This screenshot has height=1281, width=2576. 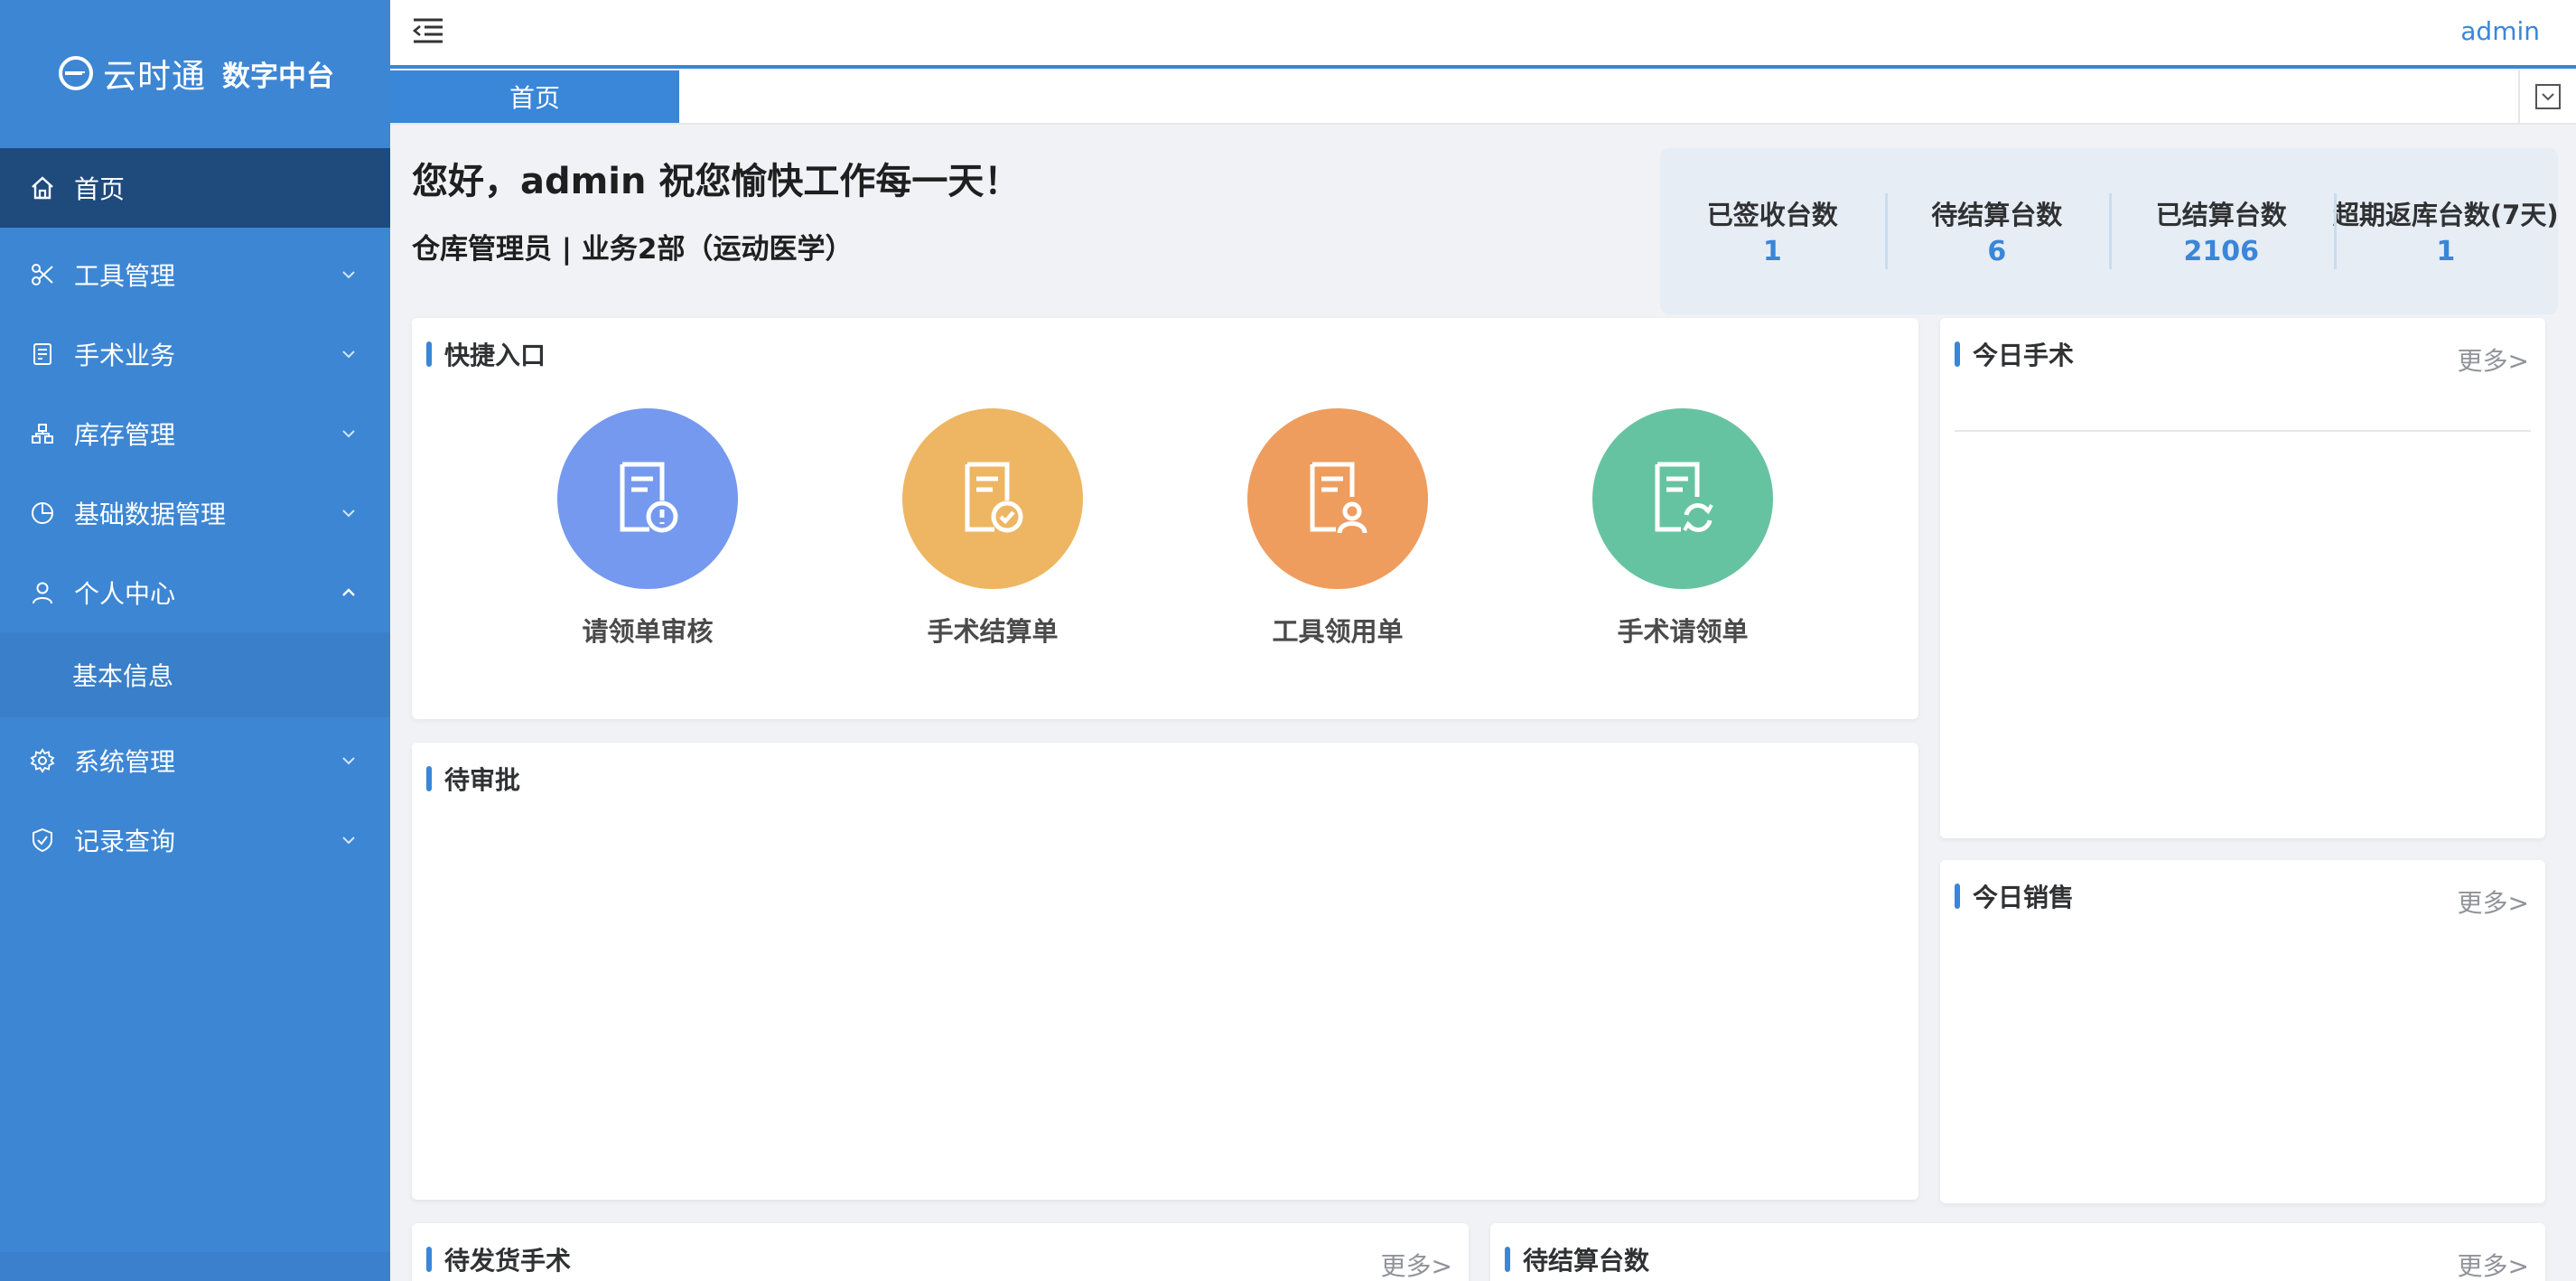 I want to click on sidebar-item-records: 记录查询, so click(x=195, y=840).